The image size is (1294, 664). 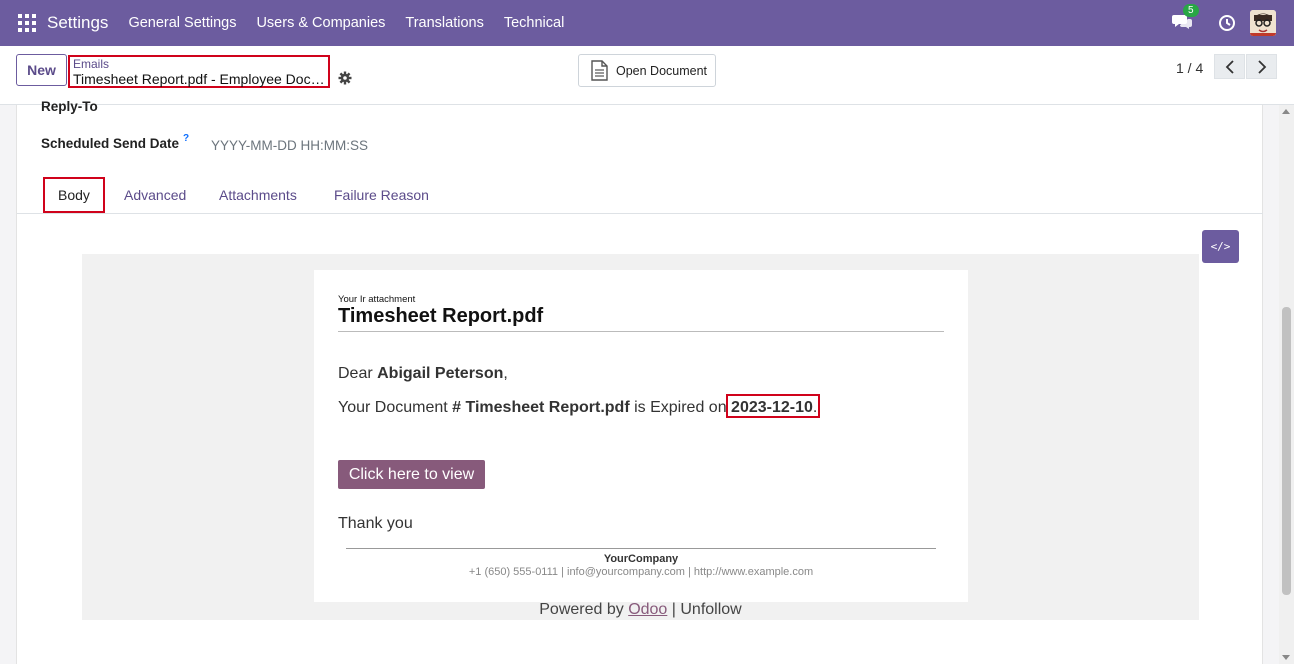 I want to click on unfollow-text: | Unfollow, so click(x=704, y=609).